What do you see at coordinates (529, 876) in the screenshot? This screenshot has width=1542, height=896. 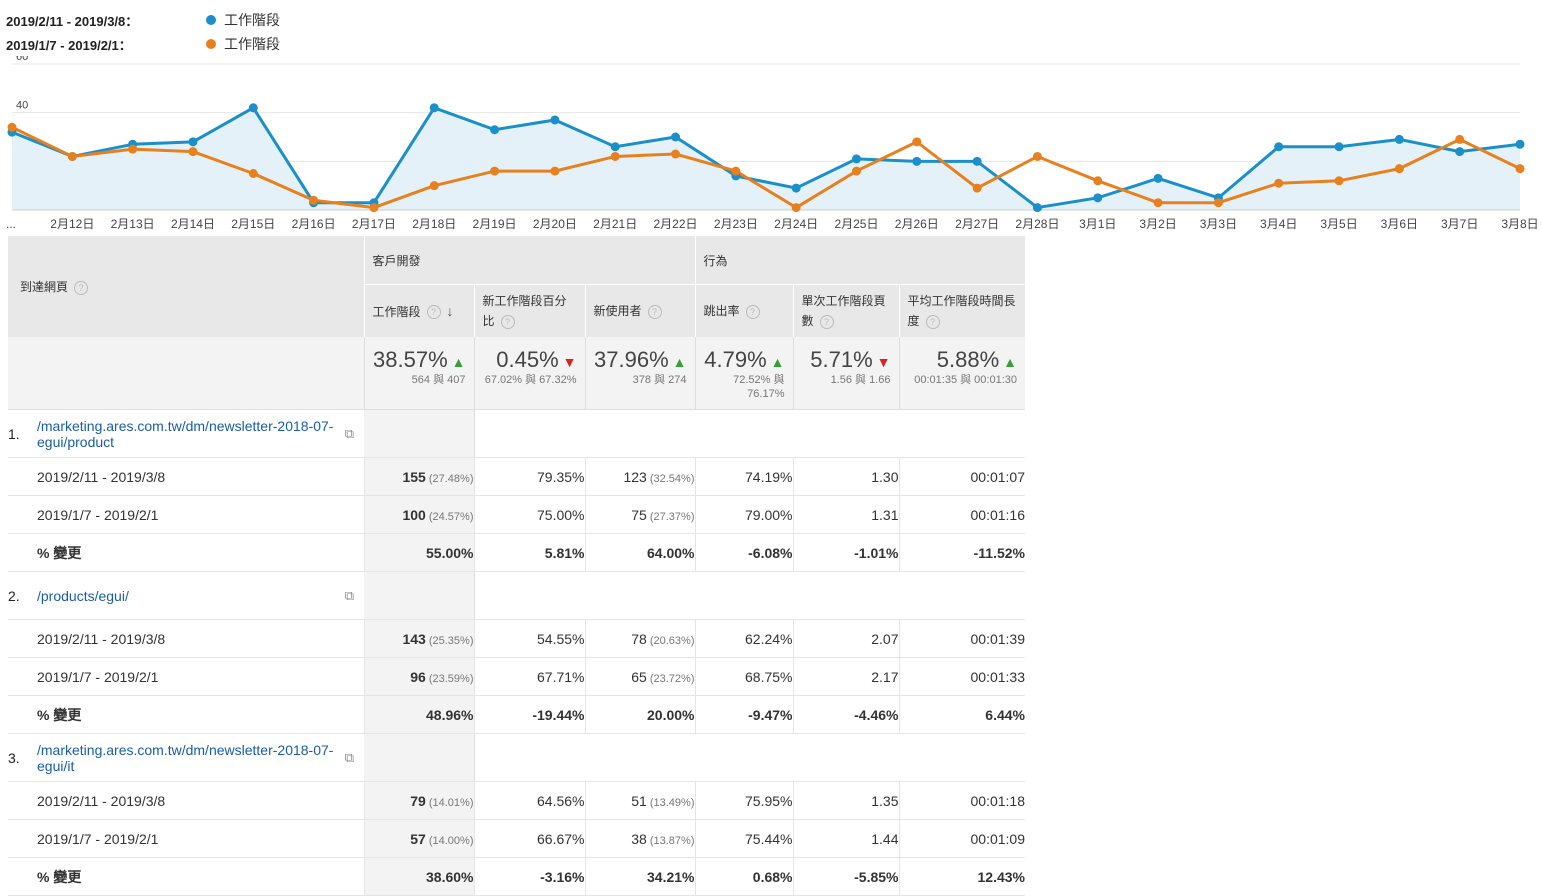 I see `new-session-pct-cell: -3.16%` at bounding box center [529, 876].